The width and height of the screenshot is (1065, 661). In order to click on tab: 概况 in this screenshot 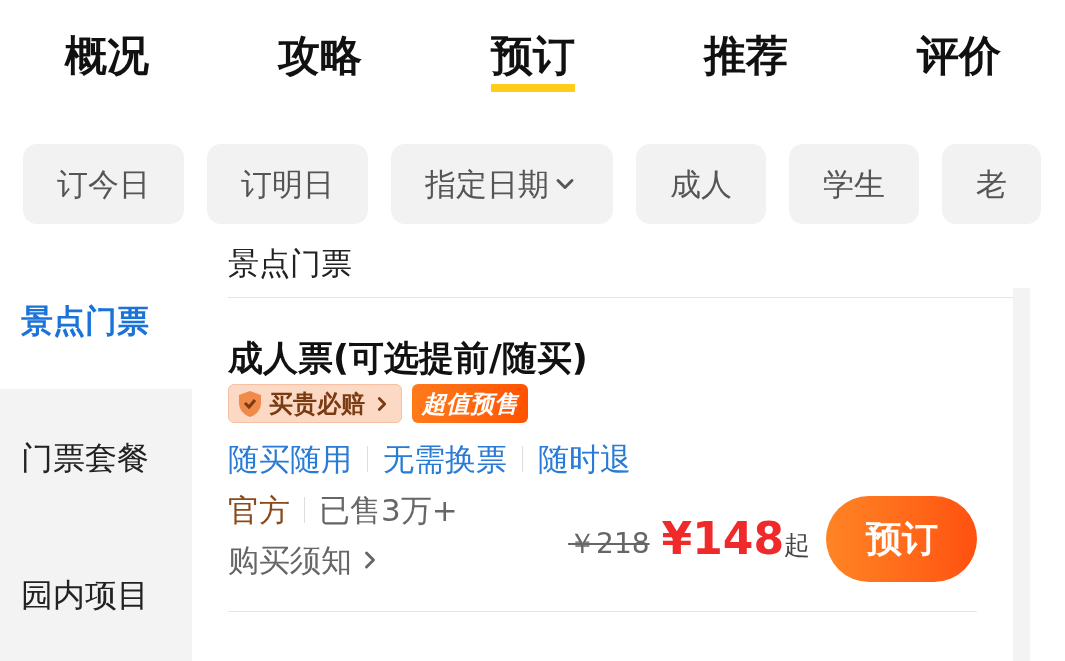, I will do `click(106, 60)`.